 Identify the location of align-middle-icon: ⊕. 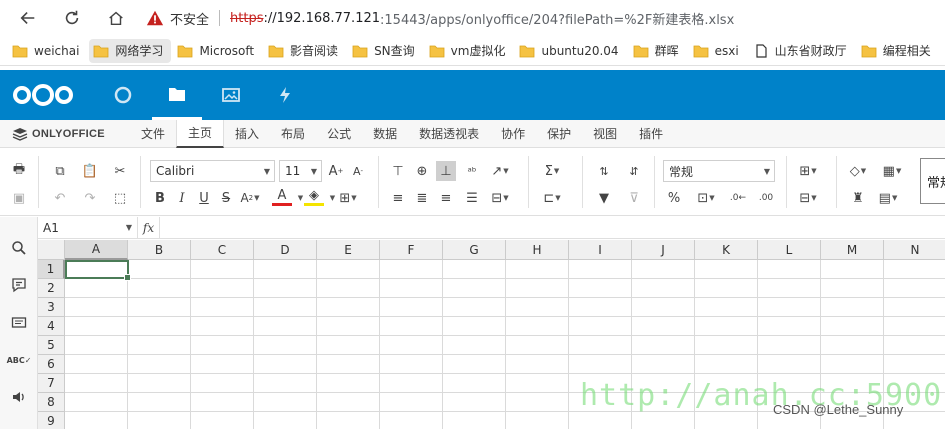
(422, 171).